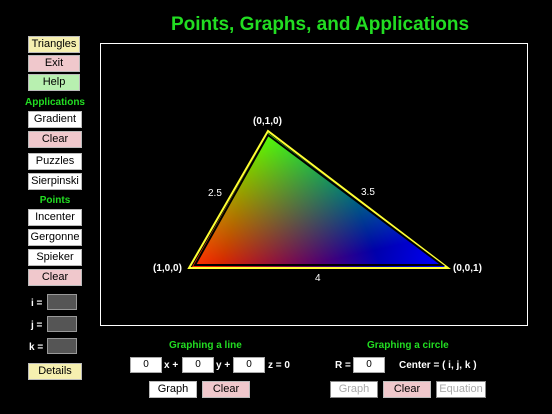 Image resolution: width=552 pixels, height=414 pixels. I want to click on circle-graph-button: Graph, so click(354, 389).